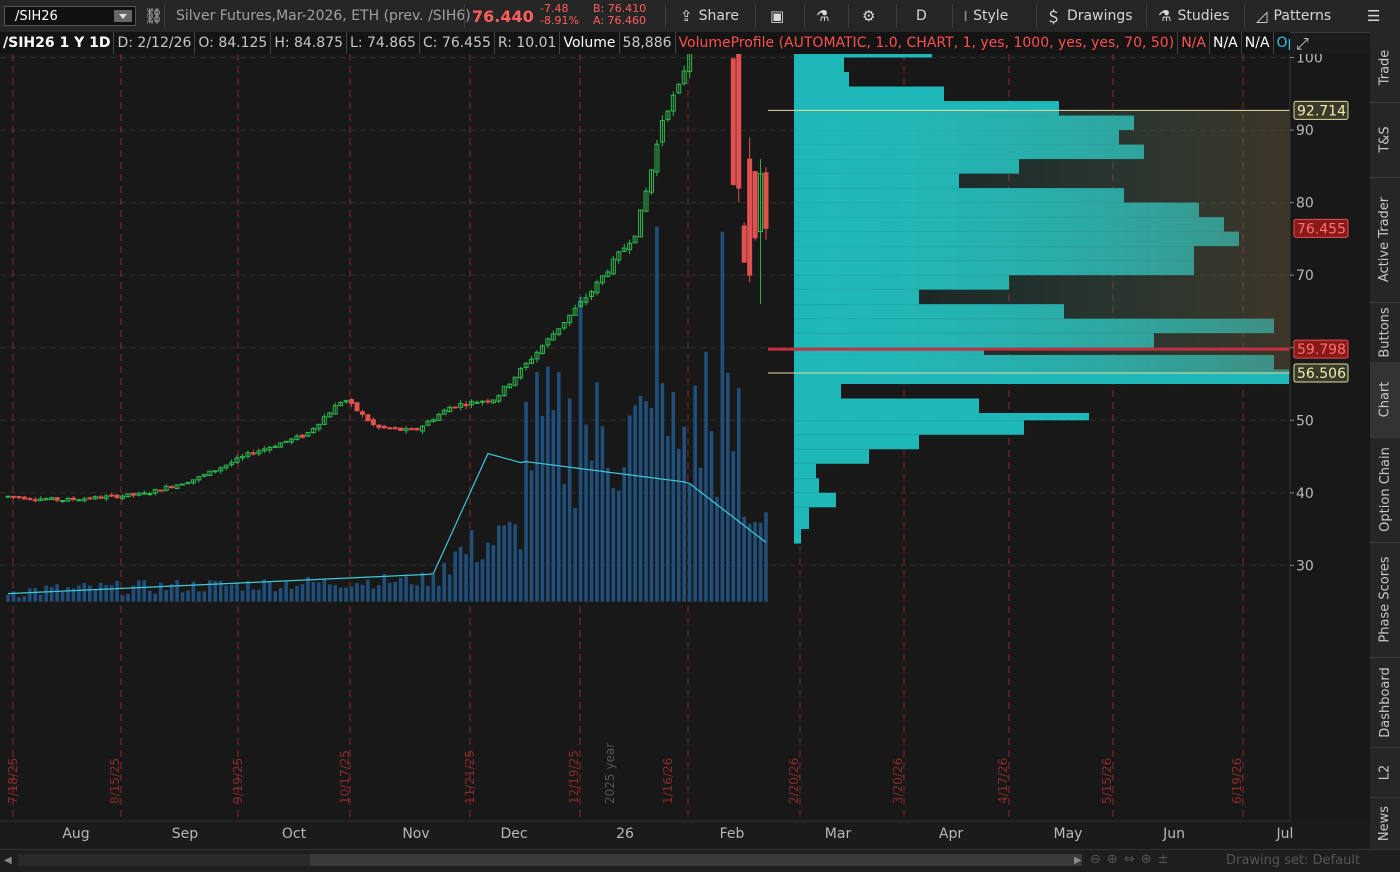 The image size is (1400, 872). I want to click on flask-icon: ⚗, so click(823, 16).